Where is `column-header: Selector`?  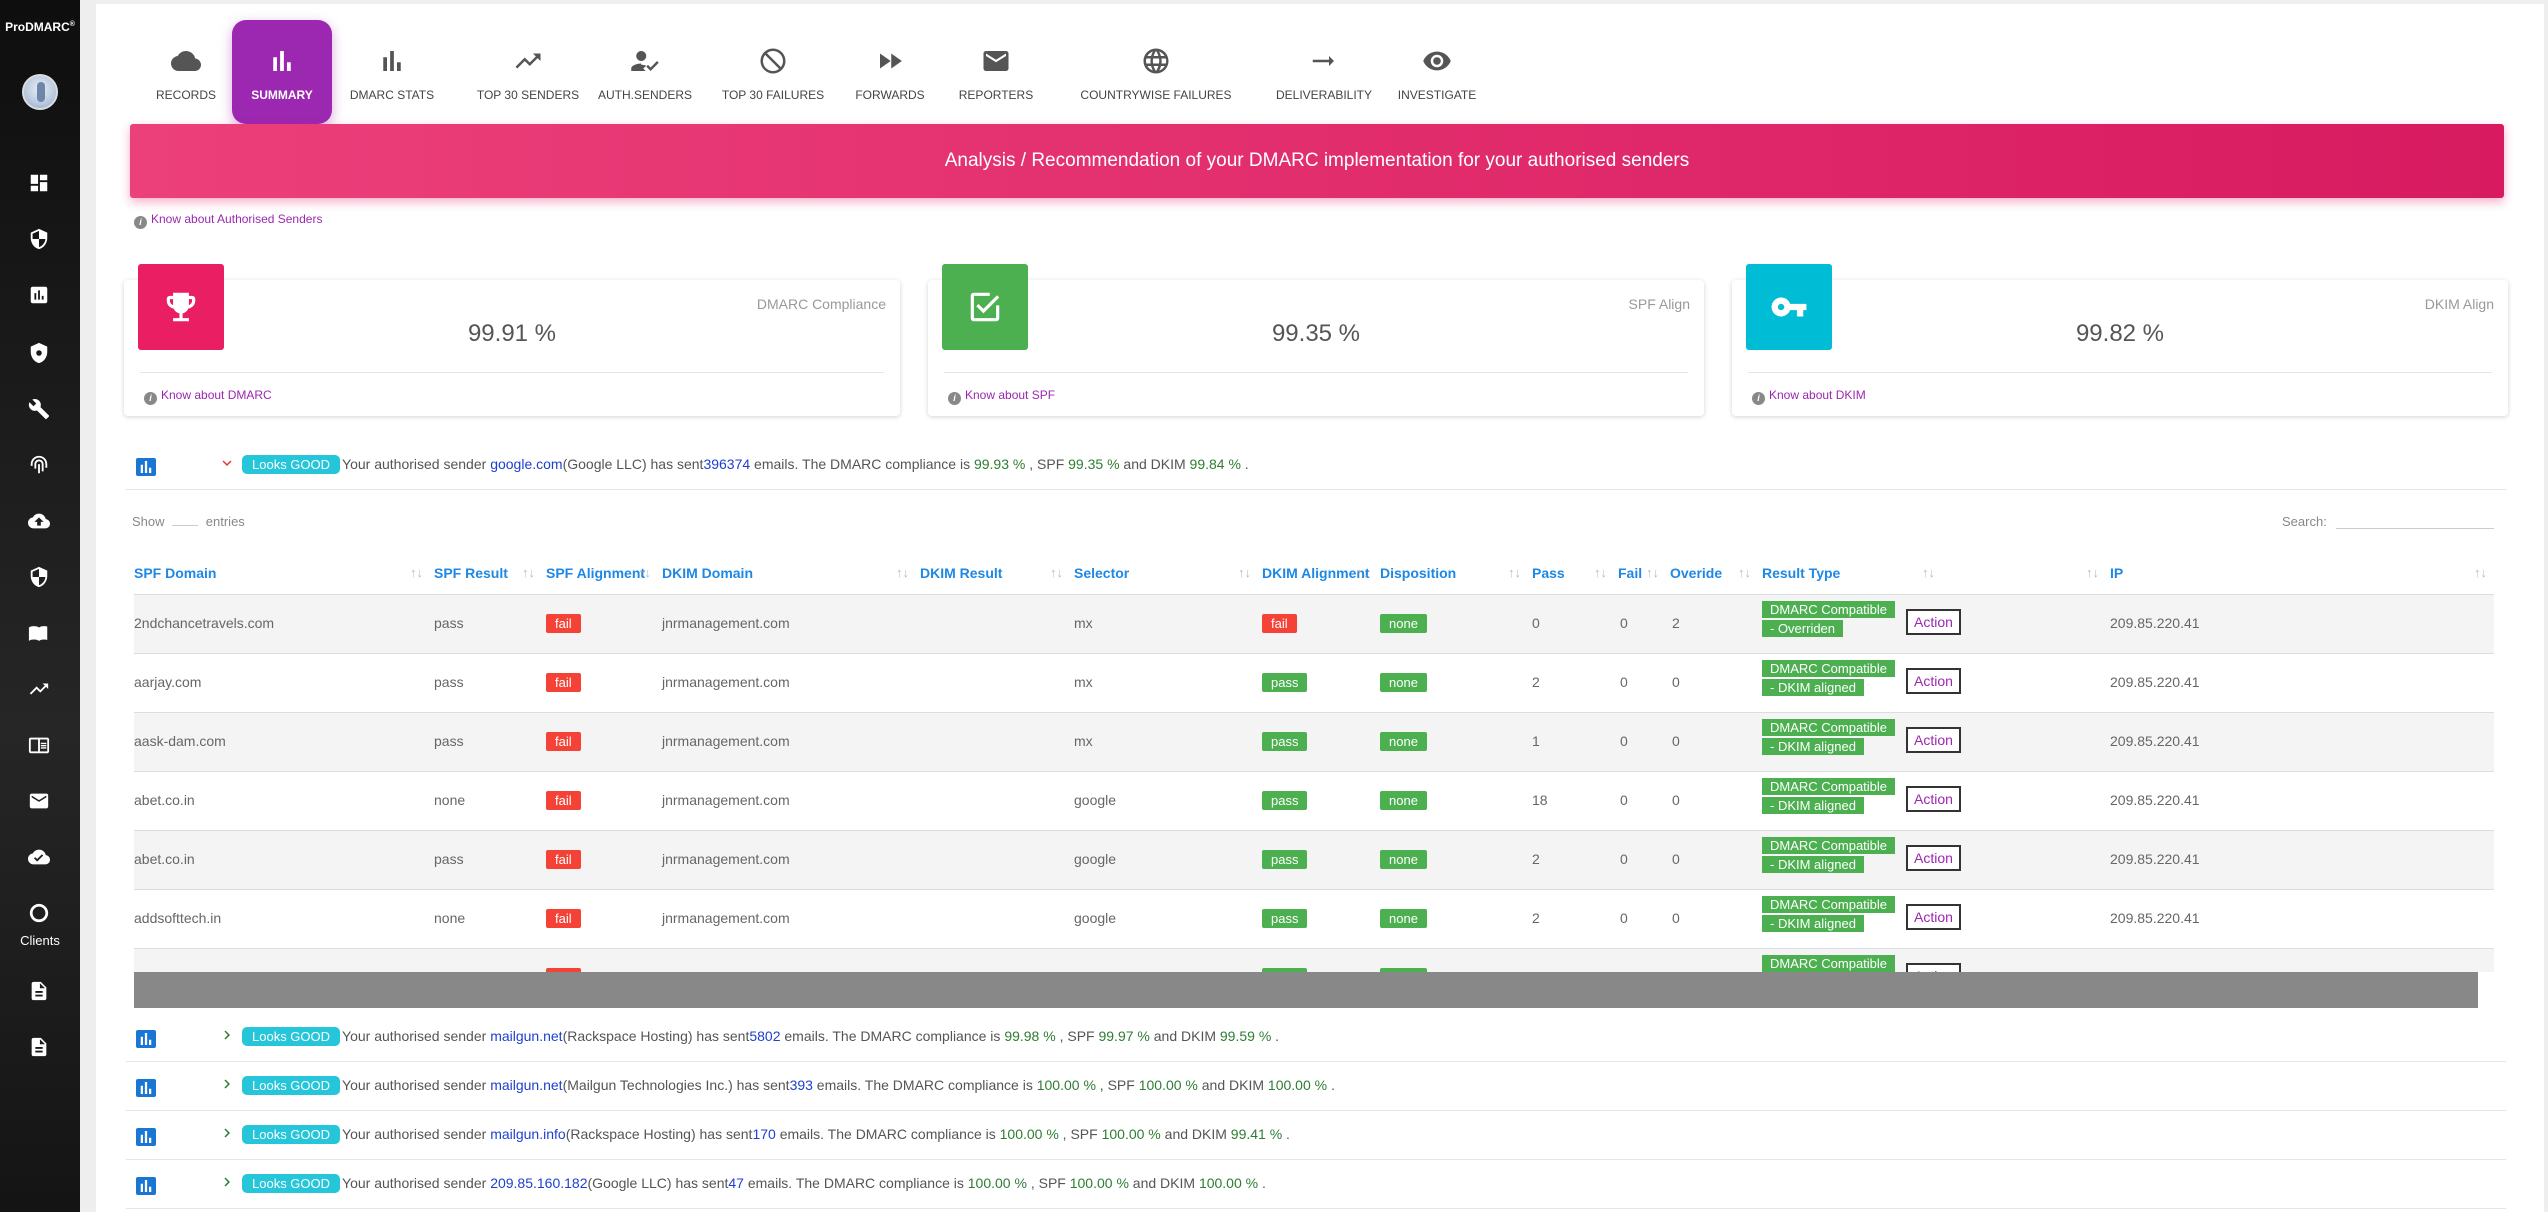 column-header: Selector is located at coordinates (1101, 573).